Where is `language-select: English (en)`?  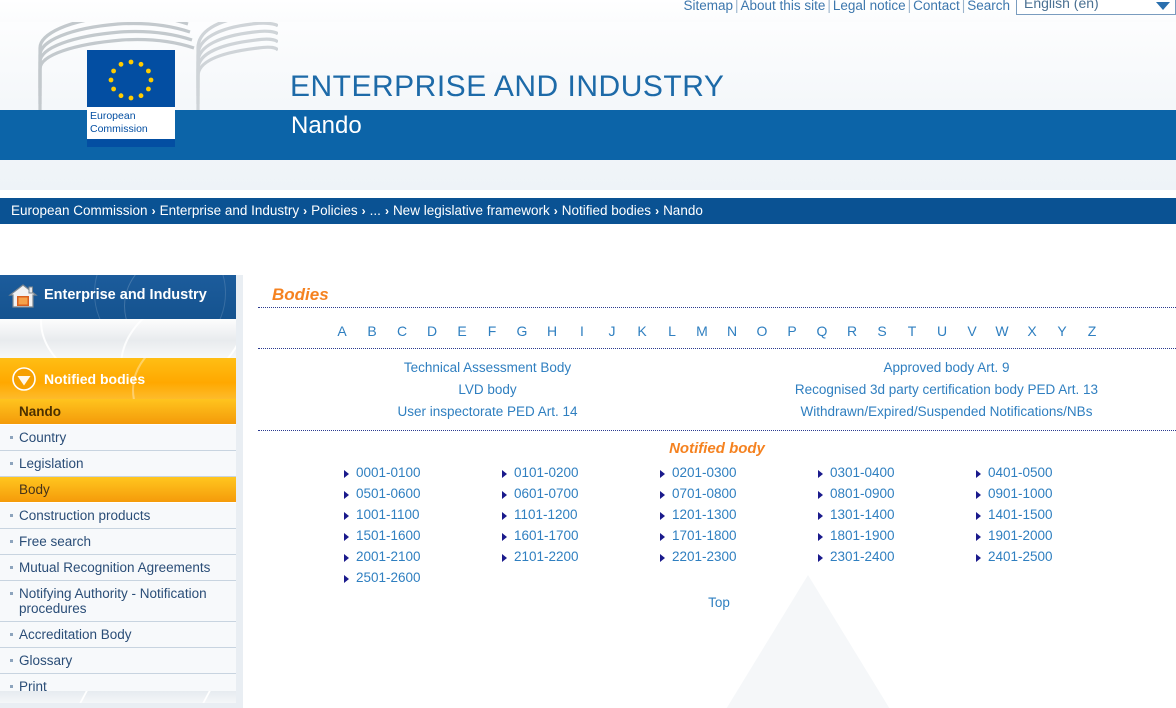 language-select: English (en) is located at coordinates (1096, 7).